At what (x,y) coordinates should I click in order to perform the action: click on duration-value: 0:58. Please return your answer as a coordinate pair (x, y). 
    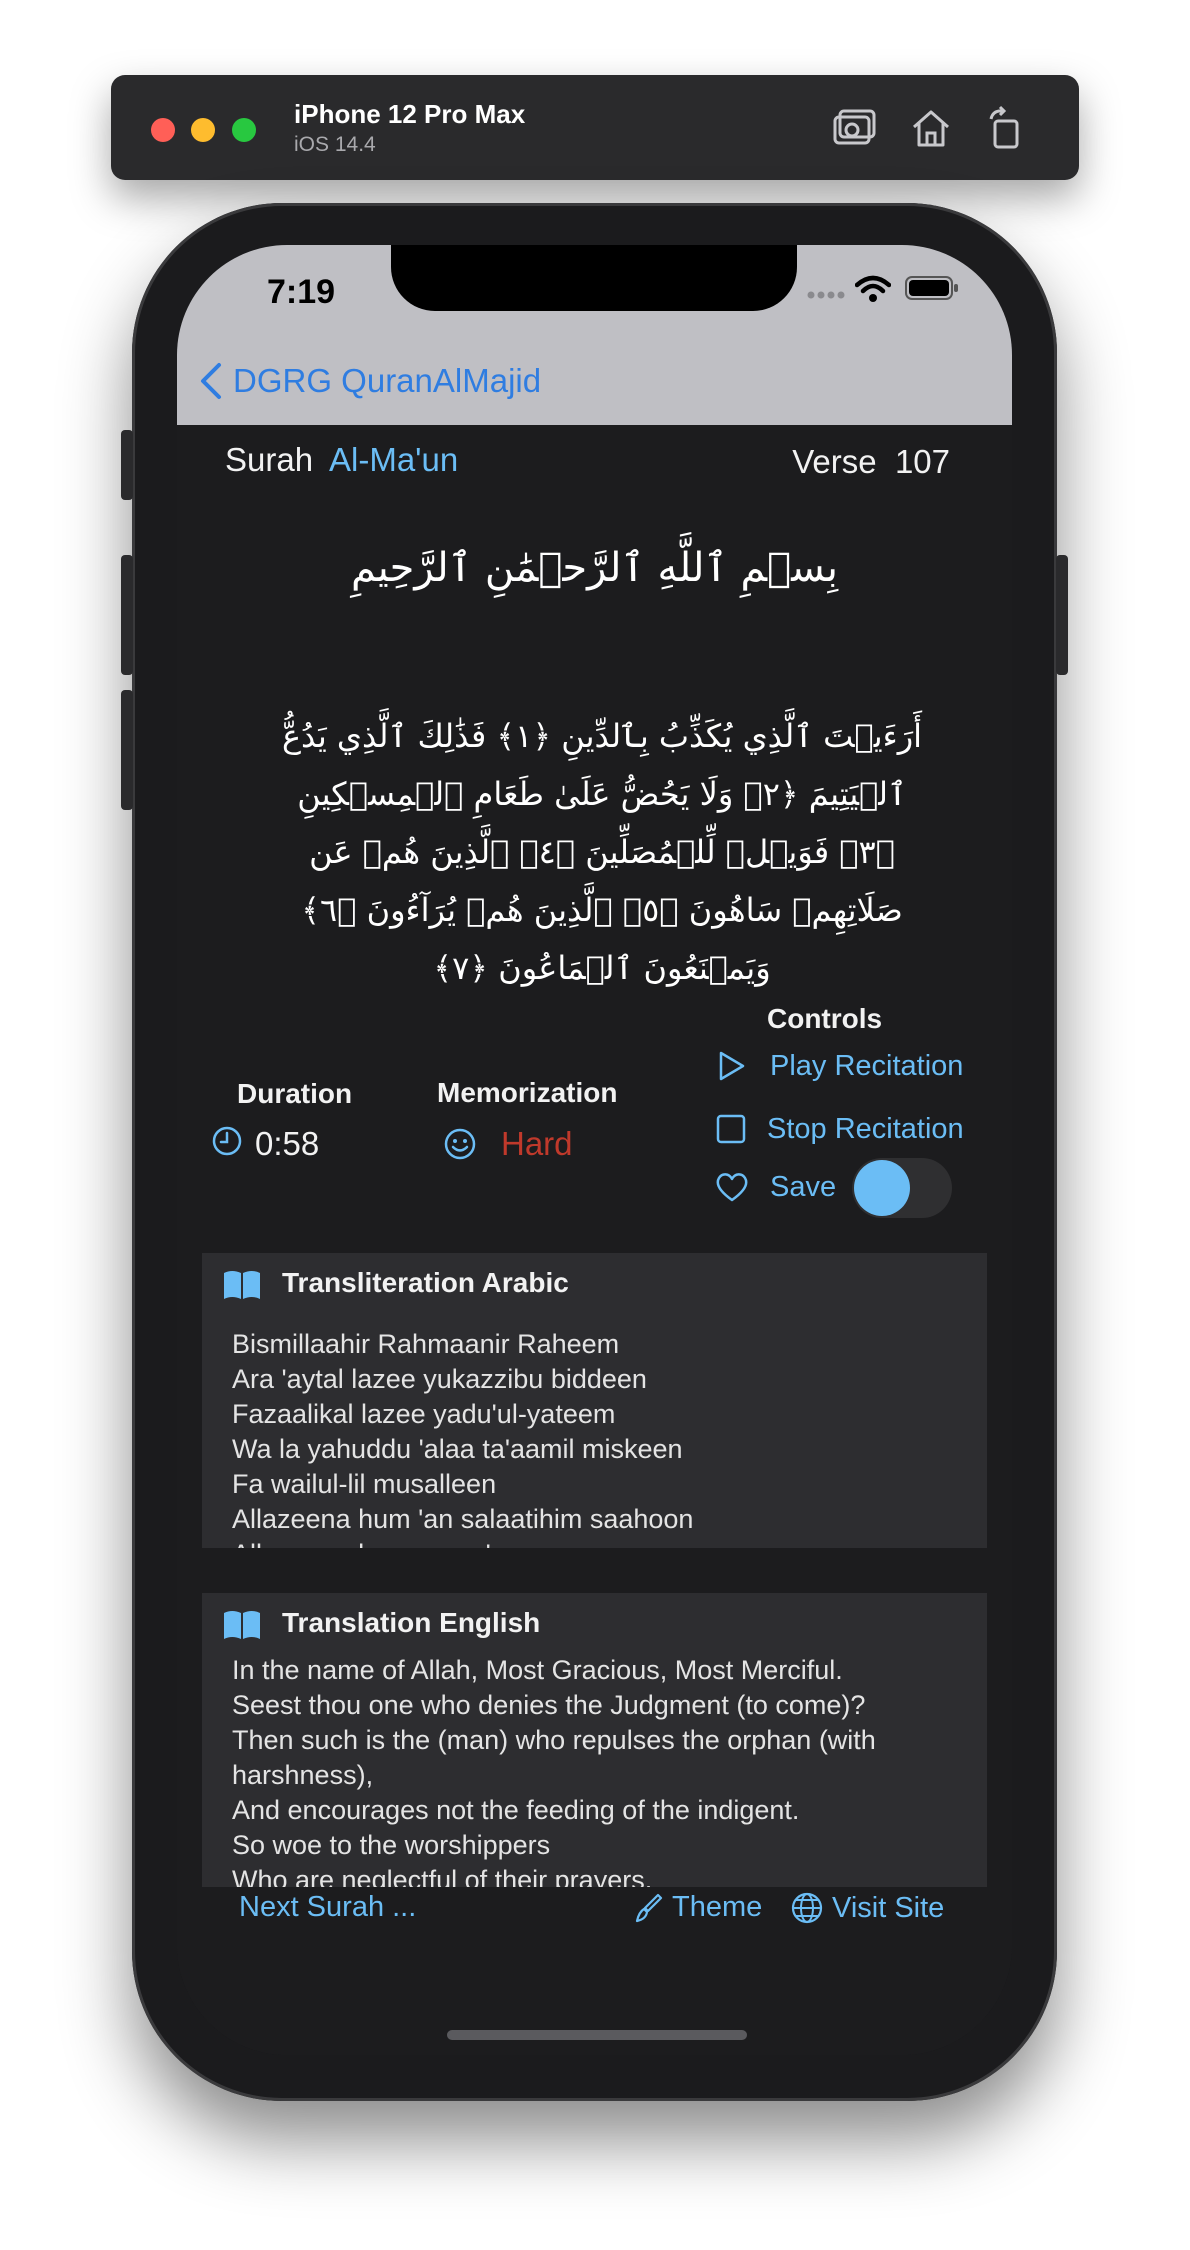
    Looking at the image, I should click on (287, 1143).